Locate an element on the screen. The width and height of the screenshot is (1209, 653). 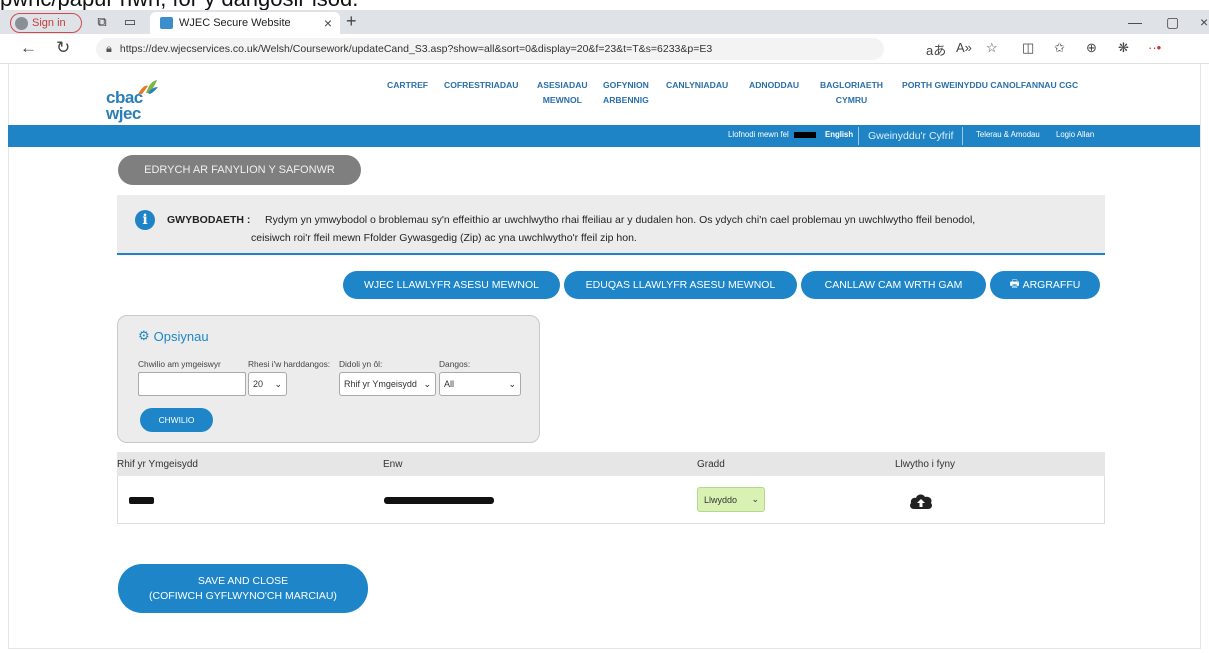
favorites-icon: ✩ is located at coordinates (1059, 48).